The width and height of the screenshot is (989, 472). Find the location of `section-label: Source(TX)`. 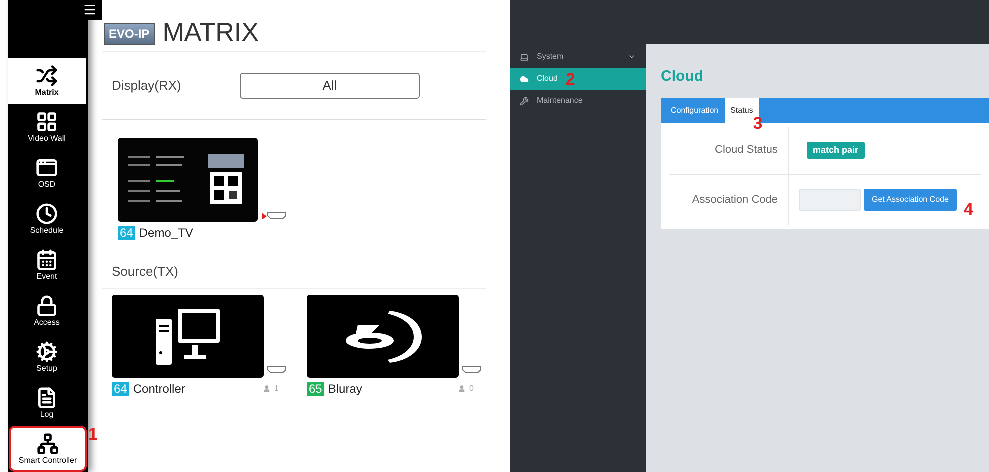

section-label: Source(TX) is located at coordinates (145, 271).